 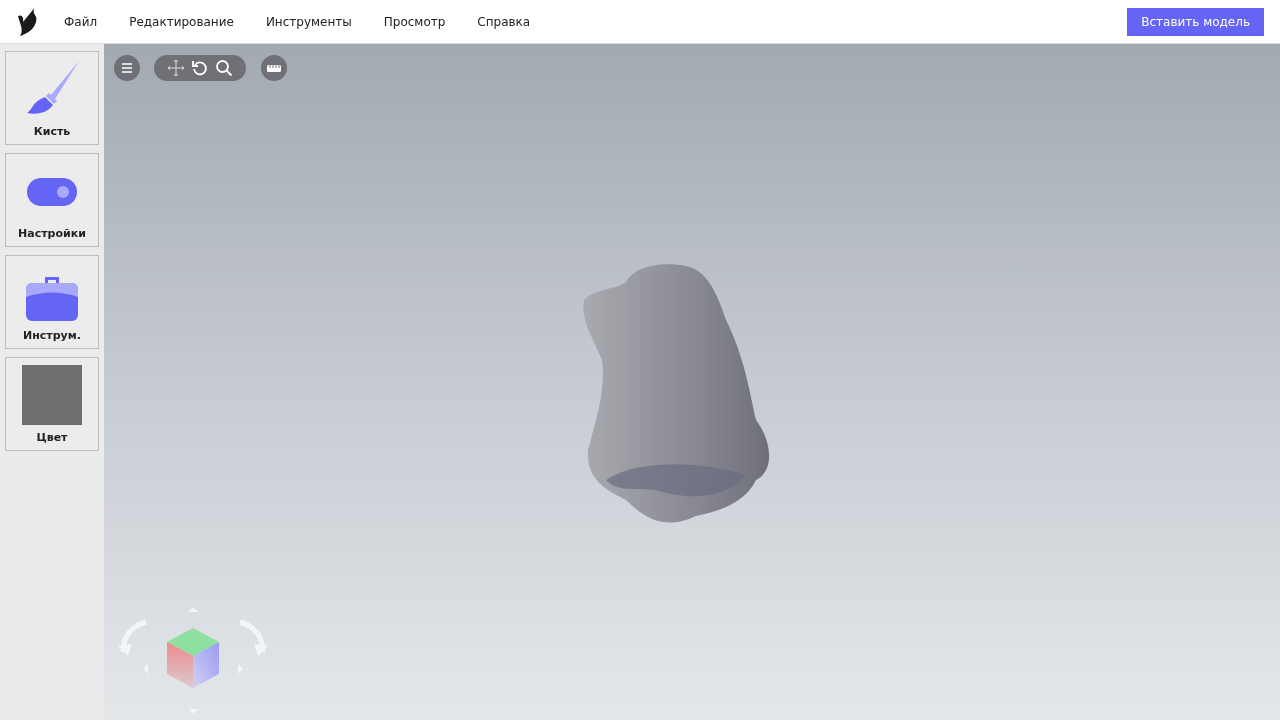 What do you see at coordinates (81, 21) in the screenshot?
I see `menu-item: Файл` at bounding box center [81, 21].